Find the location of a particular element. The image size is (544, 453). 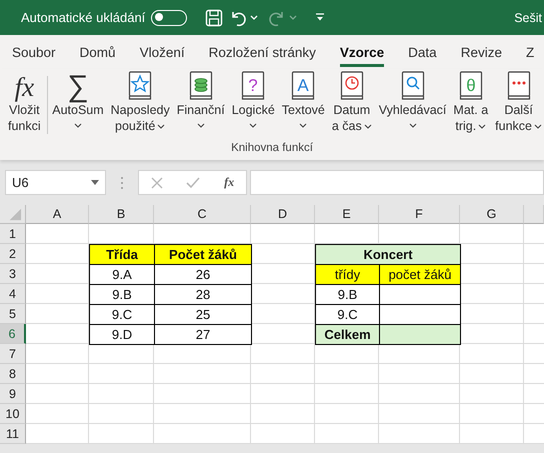

ribbon-button: Další funkce is located at coordinates (518, 102).